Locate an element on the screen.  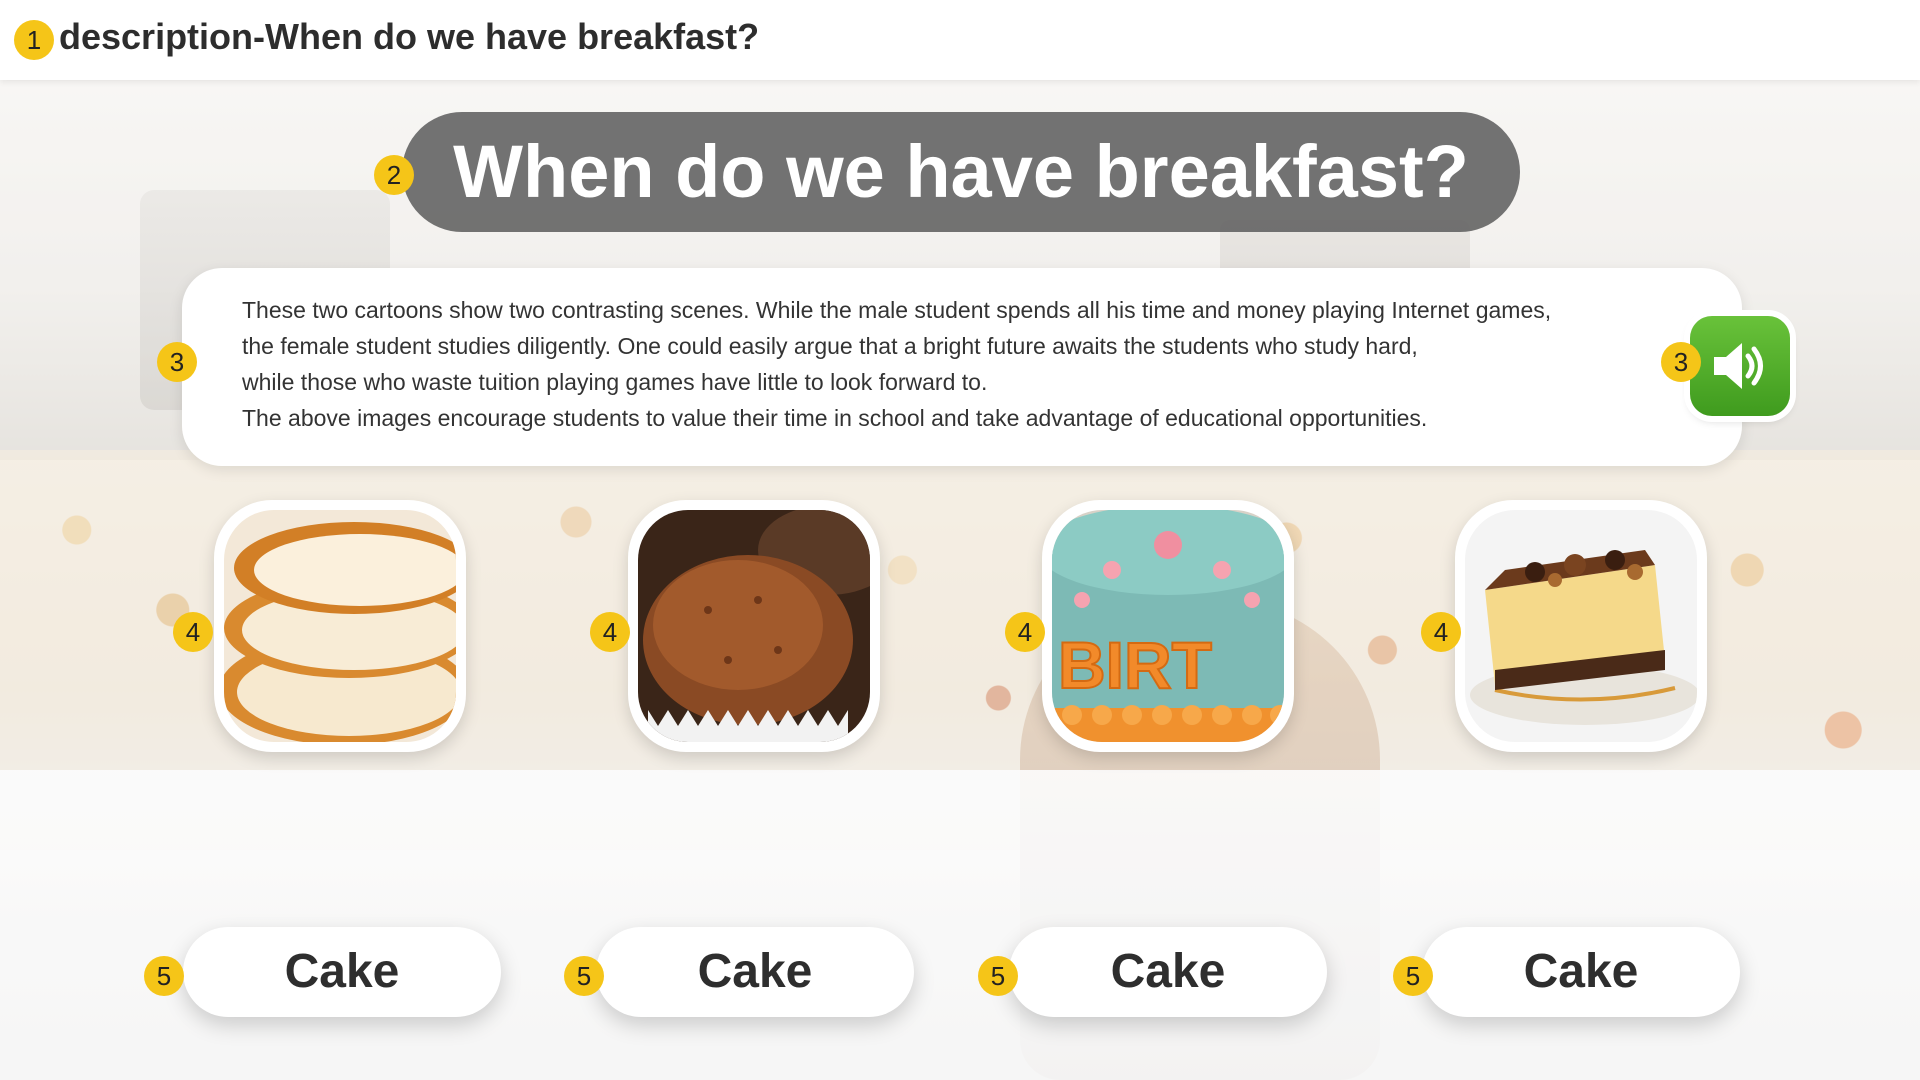
marker-badge: 2 is located at coordinates (394, 175).